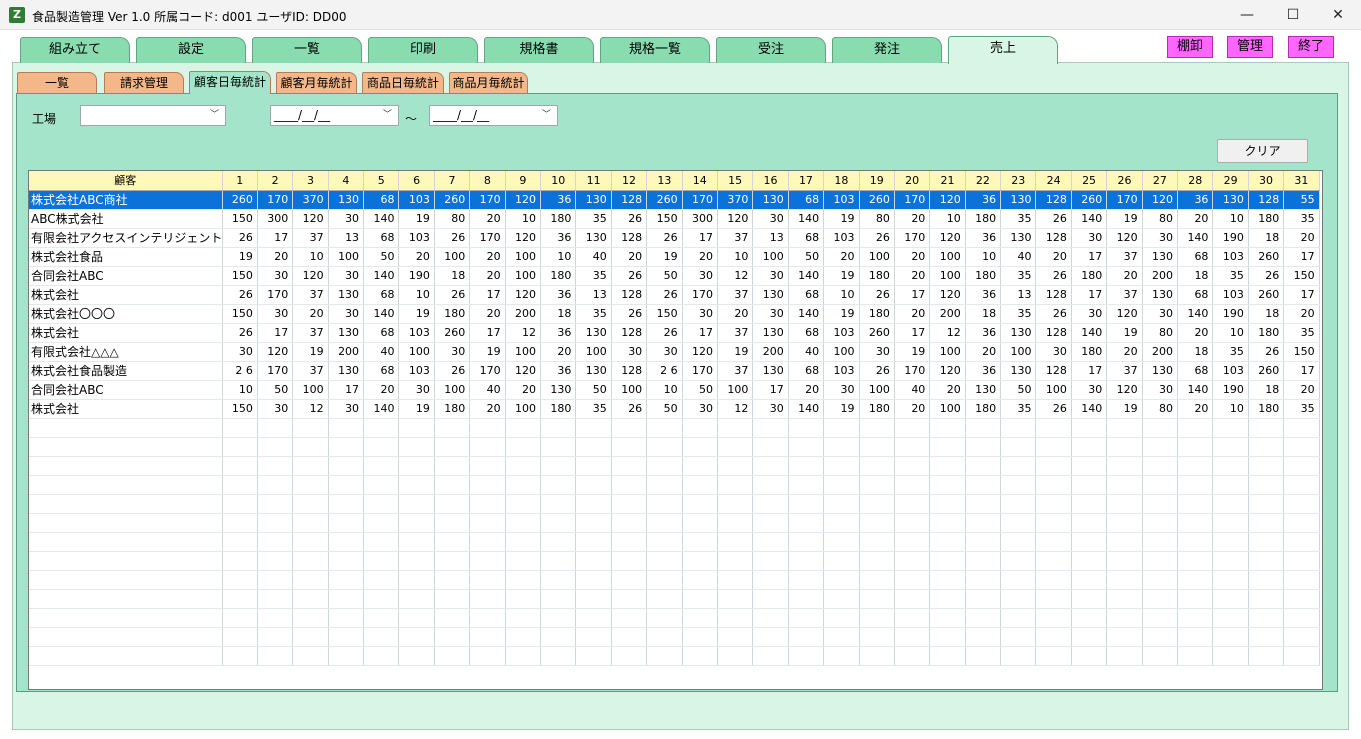 The width and height of the screenshot is (1361, 739). I want to click on column-header-day: 24, so click(1053, 181).